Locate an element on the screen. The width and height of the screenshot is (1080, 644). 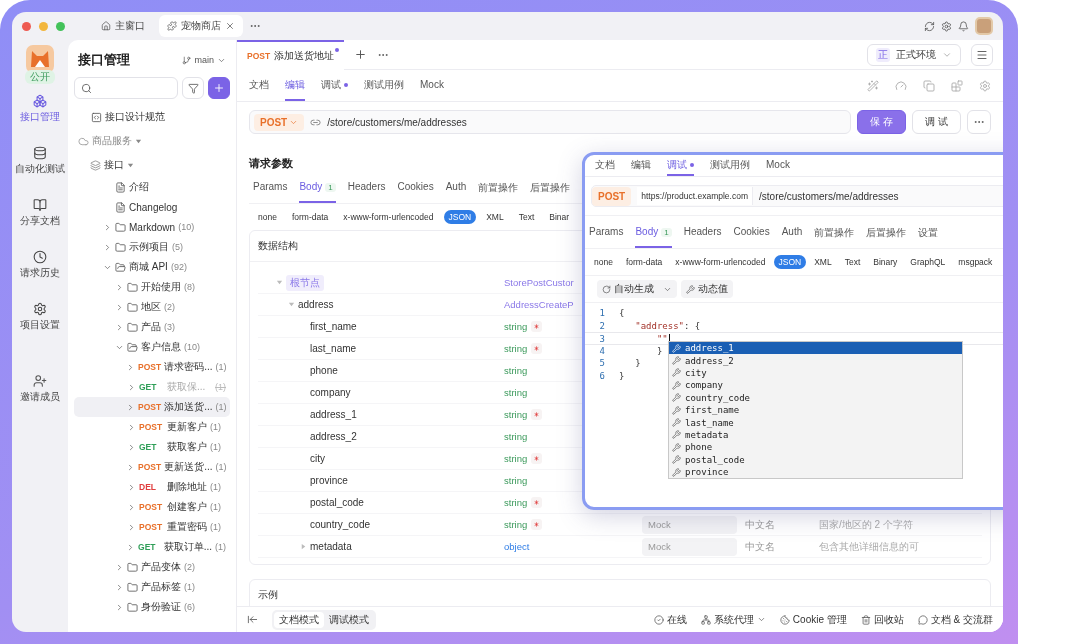
tree-item: 地区 (2) is located at coordinates (152, 307).